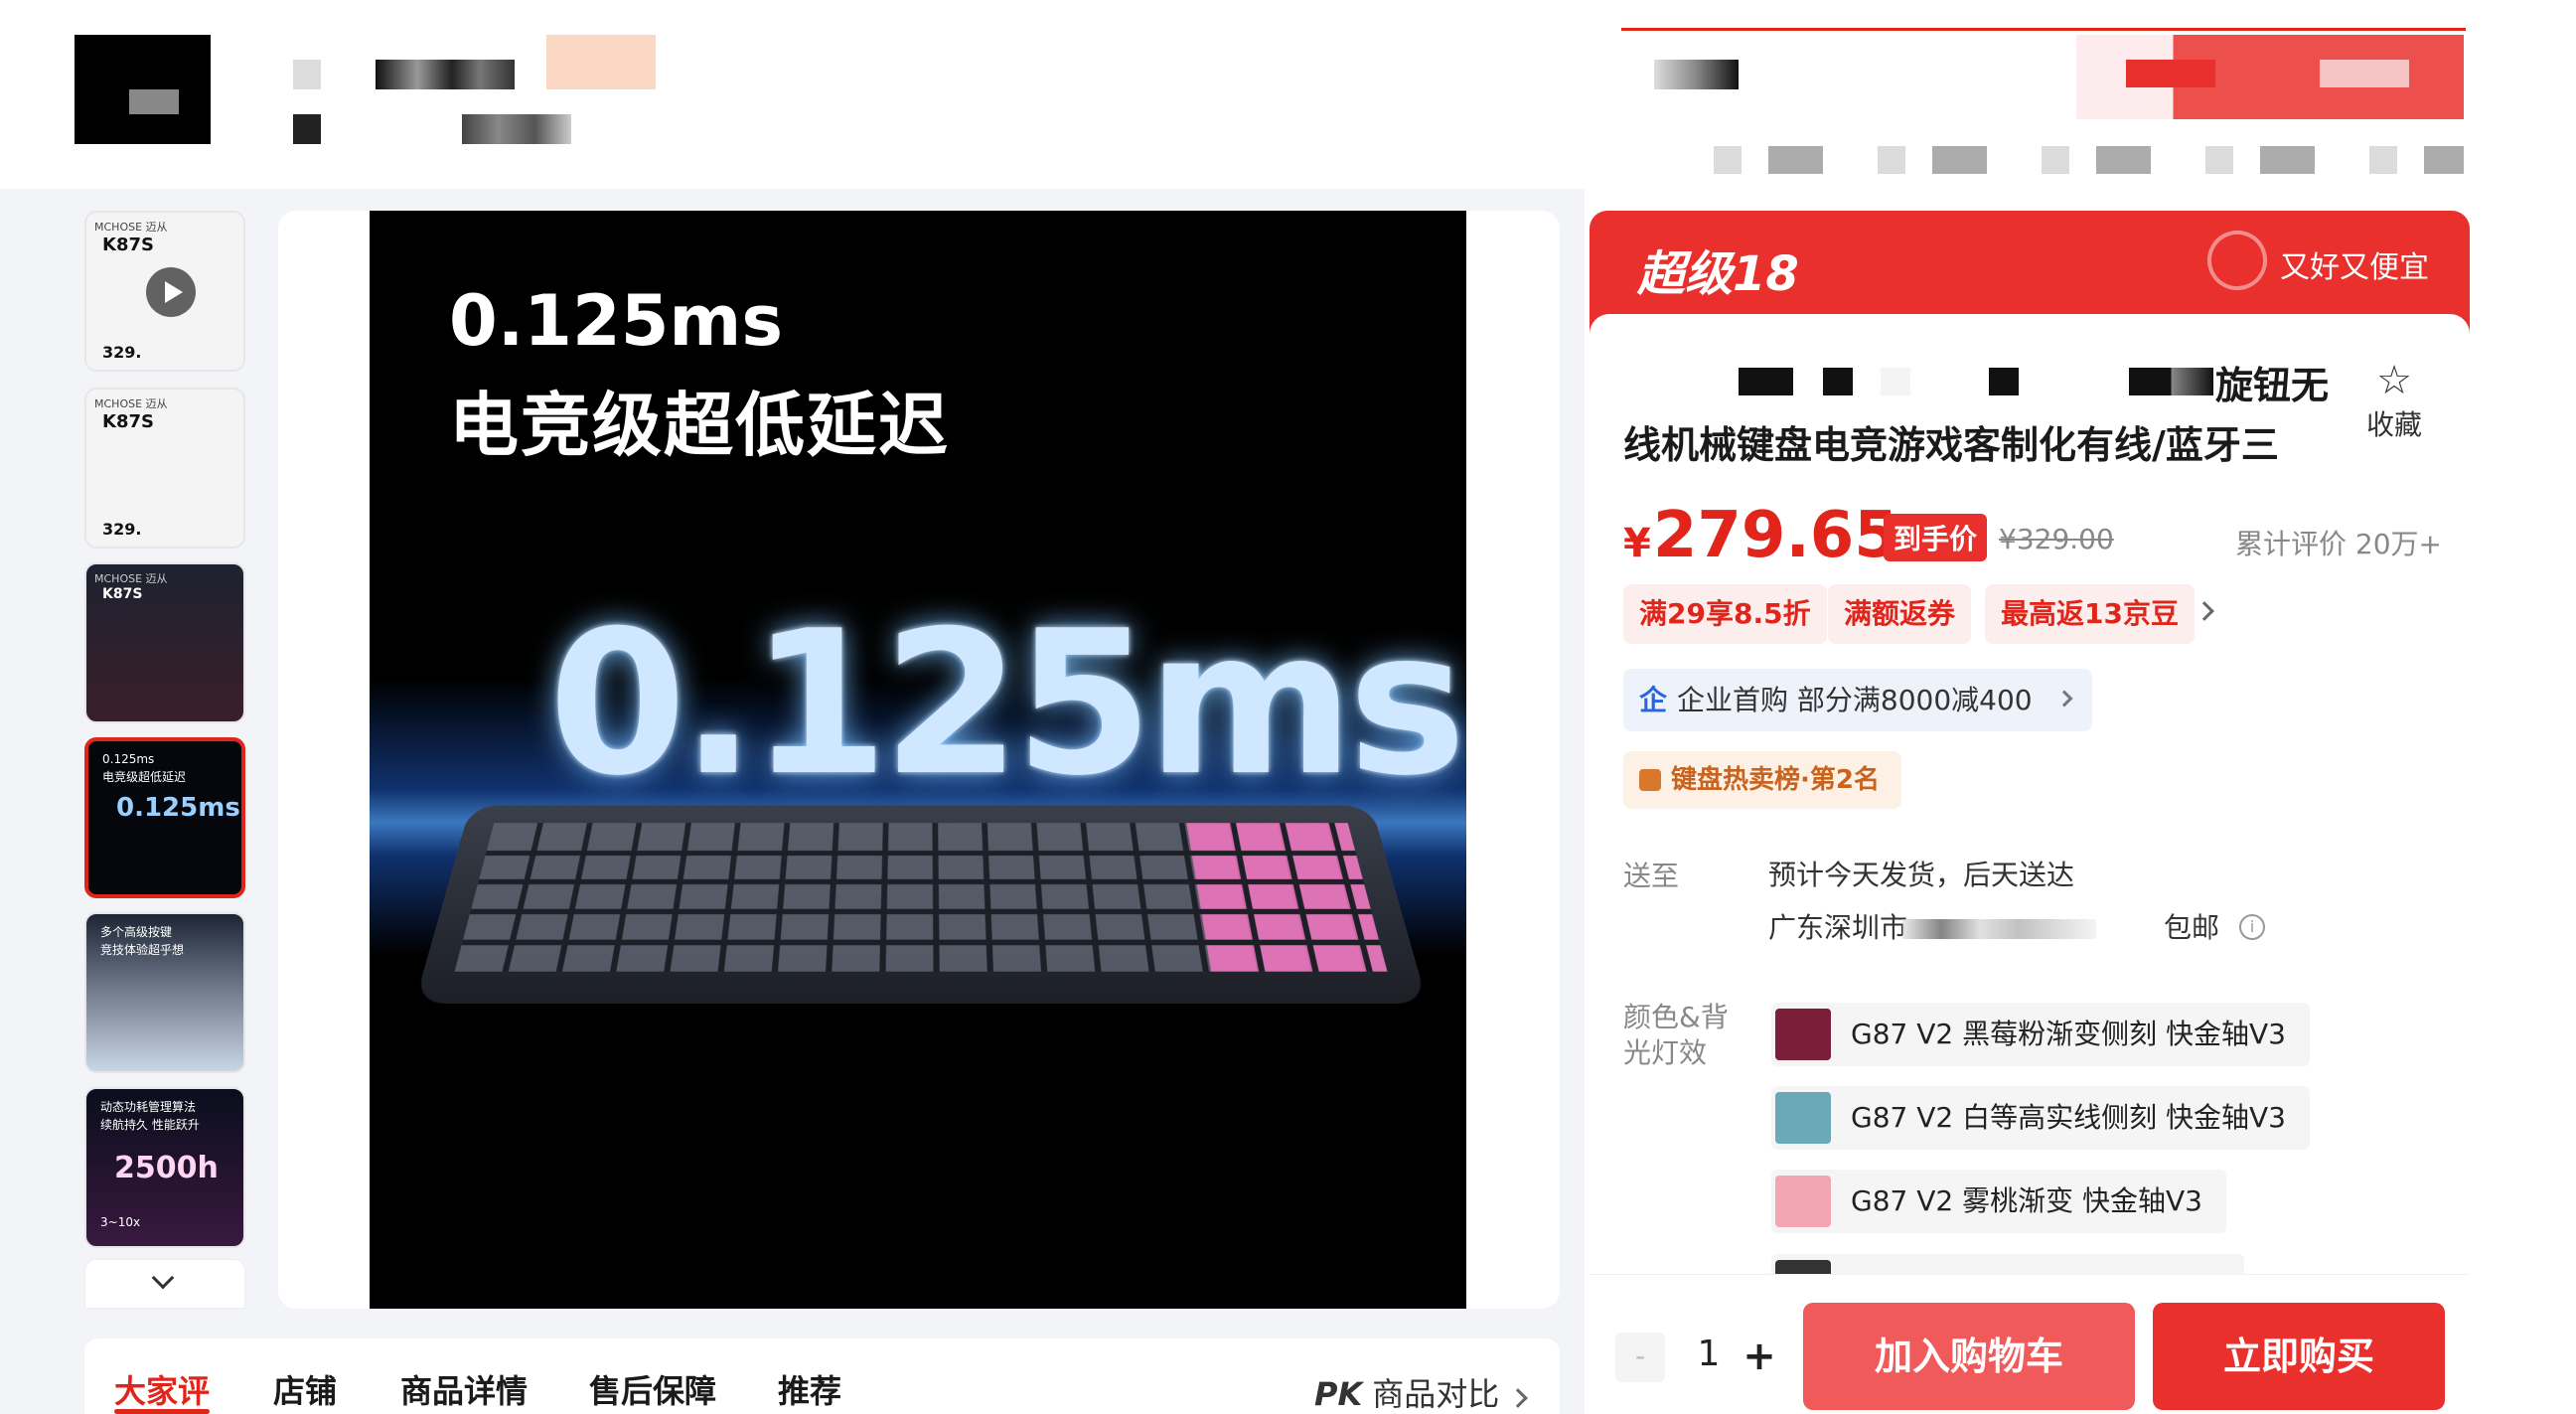  Describe the element at coordinates (2192, 927) in the screenshot. I see `free-shipping: 包邮` at that location.